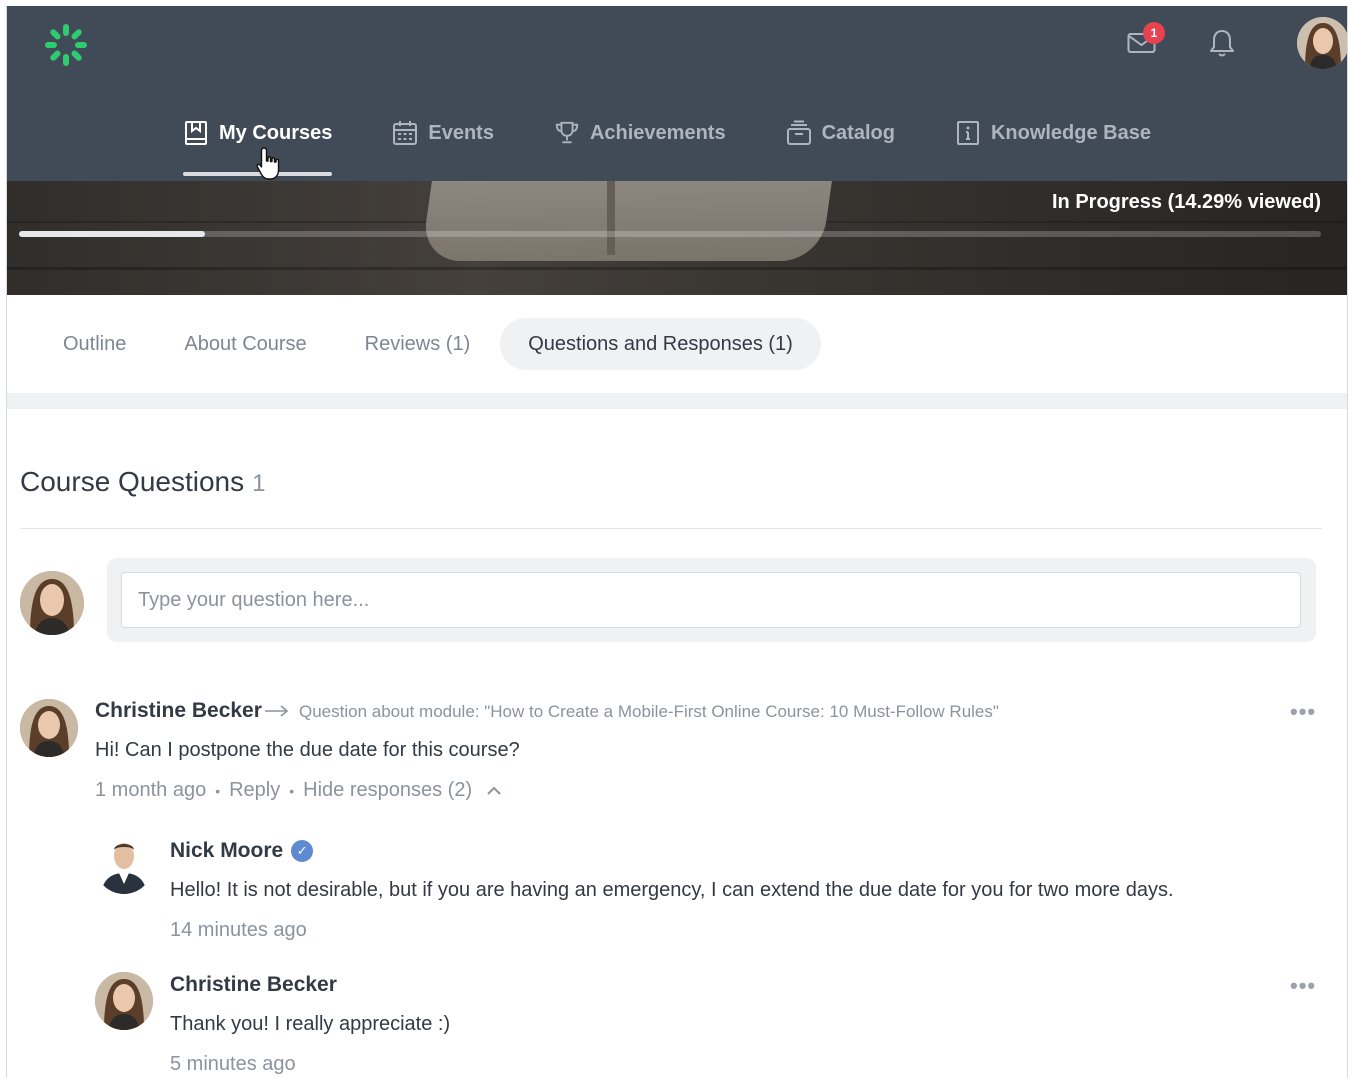 This screenshot has height=1078, width=1348. I want to click on hide-responses-button: Hide responses (2), so click(387, 790).